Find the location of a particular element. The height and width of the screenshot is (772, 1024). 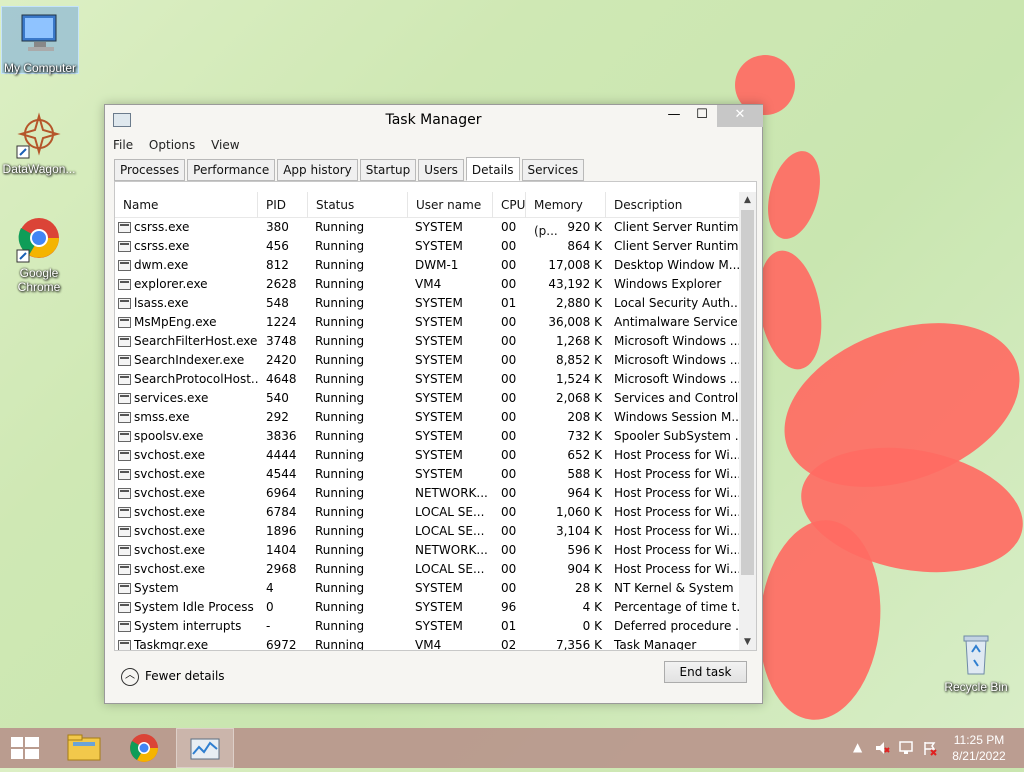

cell-name: SearchFilterHost.exe is located at coordinates (186, 341).